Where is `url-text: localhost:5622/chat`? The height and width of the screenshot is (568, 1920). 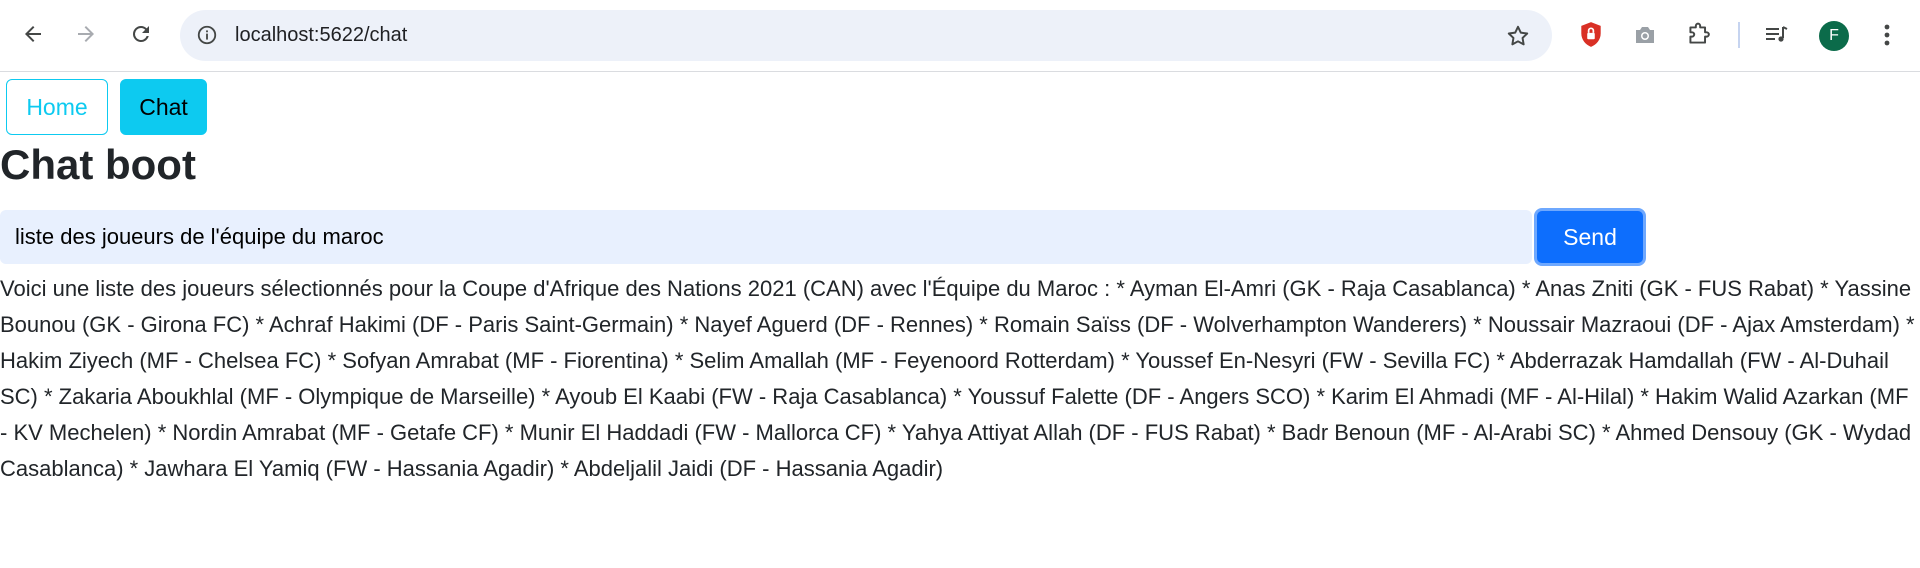
url-text: localhost:5622/chat is located at coordinates (321, 35).